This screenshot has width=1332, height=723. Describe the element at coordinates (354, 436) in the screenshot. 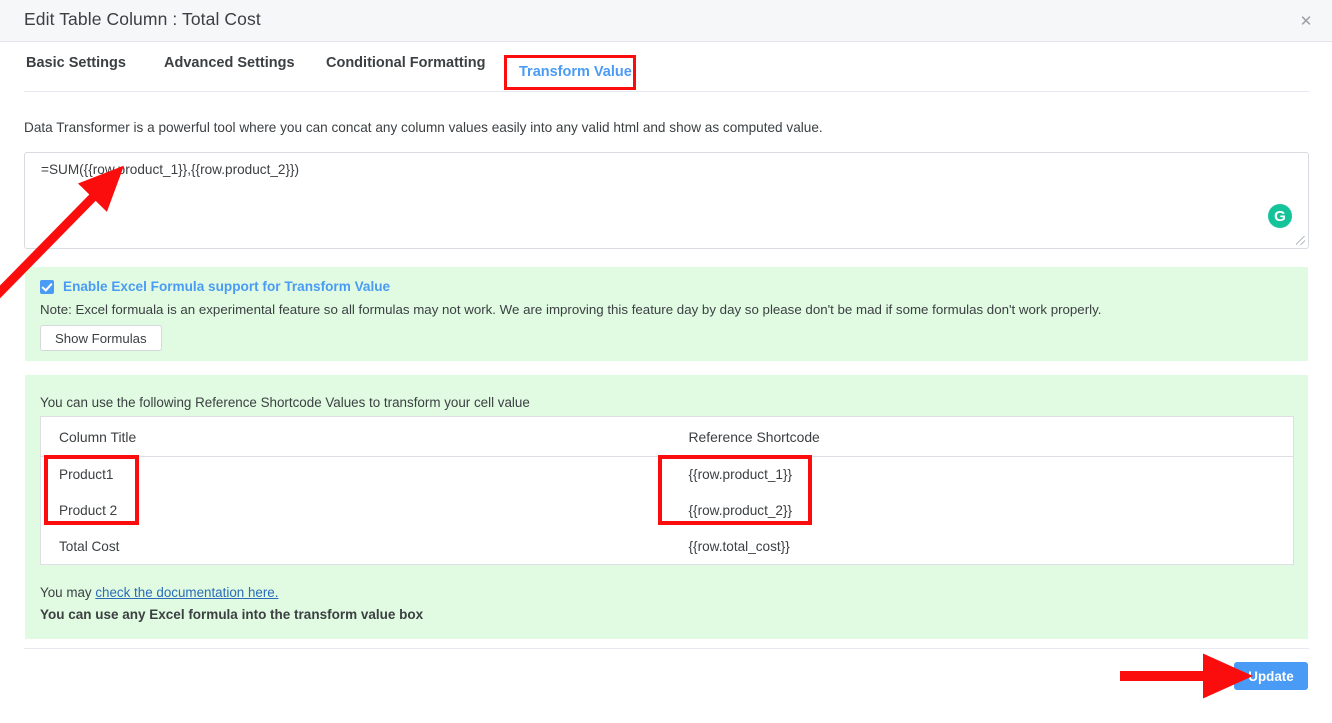

I see `column-header-column-title: Column Title` at that location.